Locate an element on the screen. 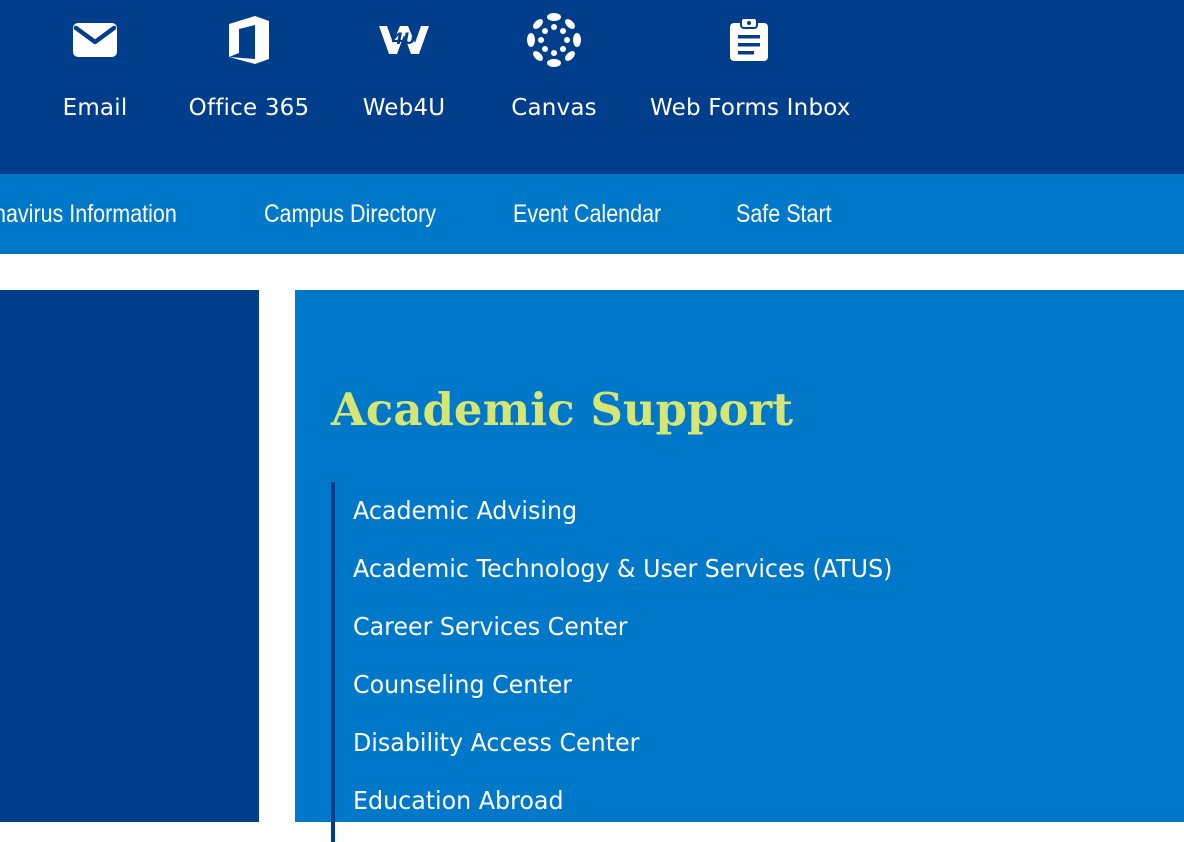 The height and width of the screenshot is (842, 1184). left-panel is located at coordinates (129, 556).